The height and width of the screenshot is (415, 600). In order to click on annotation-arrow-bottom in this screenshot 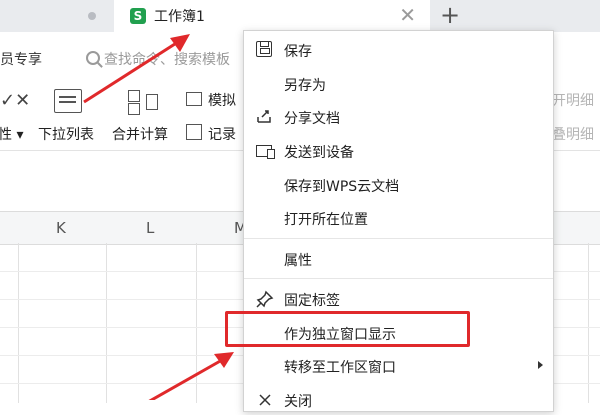, I will do `click(191, 376)`.